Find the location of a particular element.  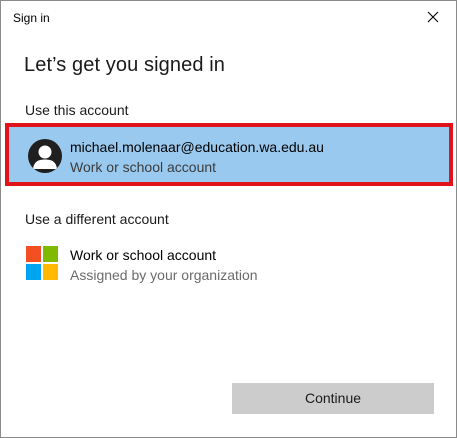

person-avatar-icon is located at coordinates (45, 156).